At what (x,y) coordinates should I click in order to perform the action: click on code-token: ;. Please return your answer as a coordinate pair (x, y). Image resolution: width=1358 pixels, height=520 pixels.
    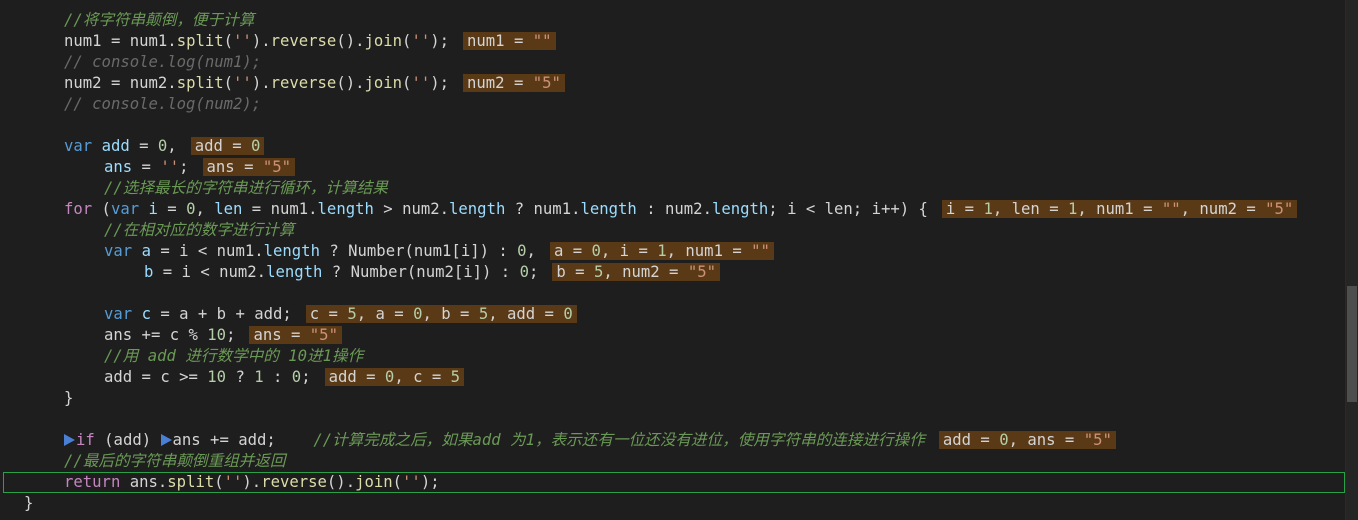
    Looking at the image, I should click on (533, 272).